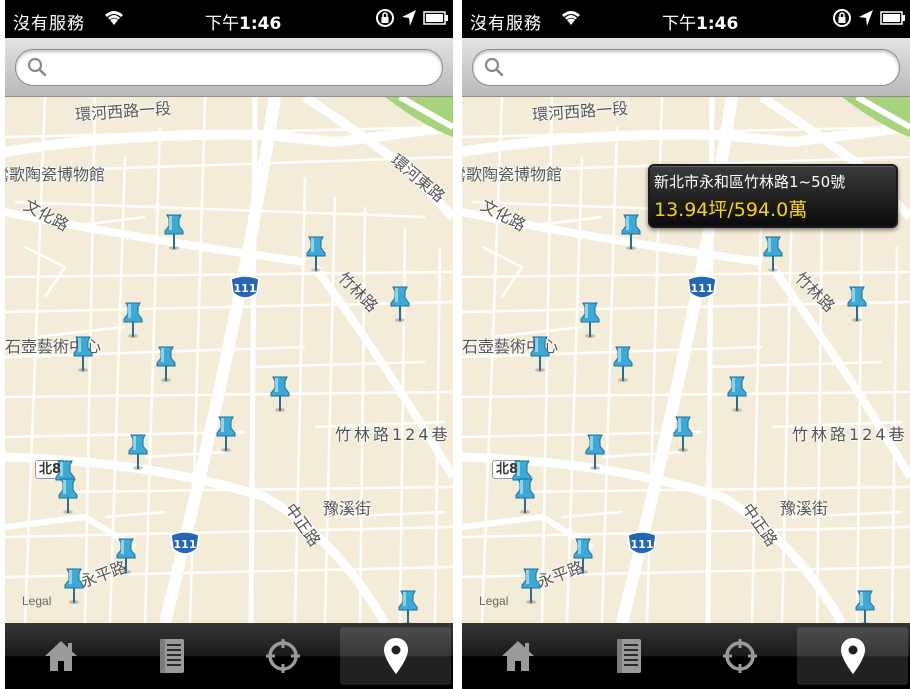 This screenshot has width=910, height=689. Describe the element at coordinates (750, 182) in the screenshot. I see `callout-address: 新北市永和區竹林路1~50號` at that location.